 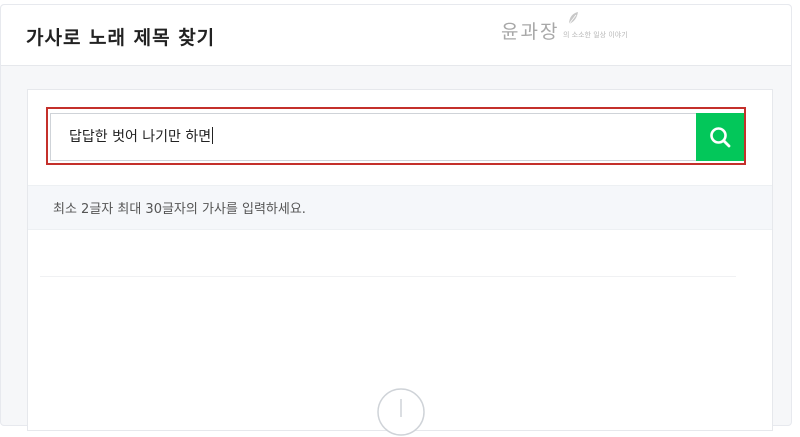 I want to click on search-icon, so click(x=720, y=137).